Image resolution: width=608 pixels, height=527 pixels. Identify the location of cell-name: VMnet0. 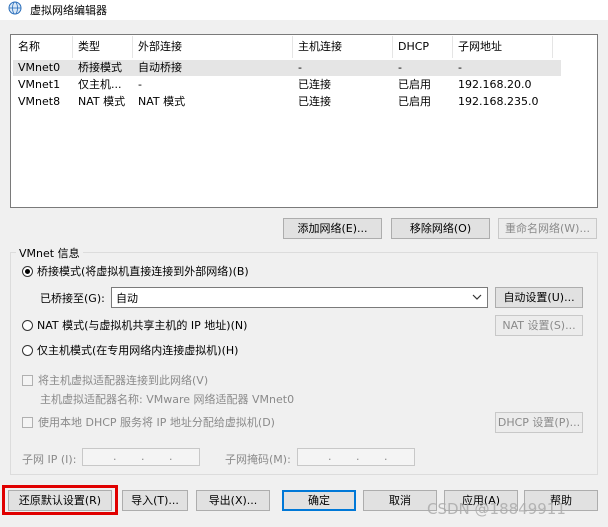
(39, 67).